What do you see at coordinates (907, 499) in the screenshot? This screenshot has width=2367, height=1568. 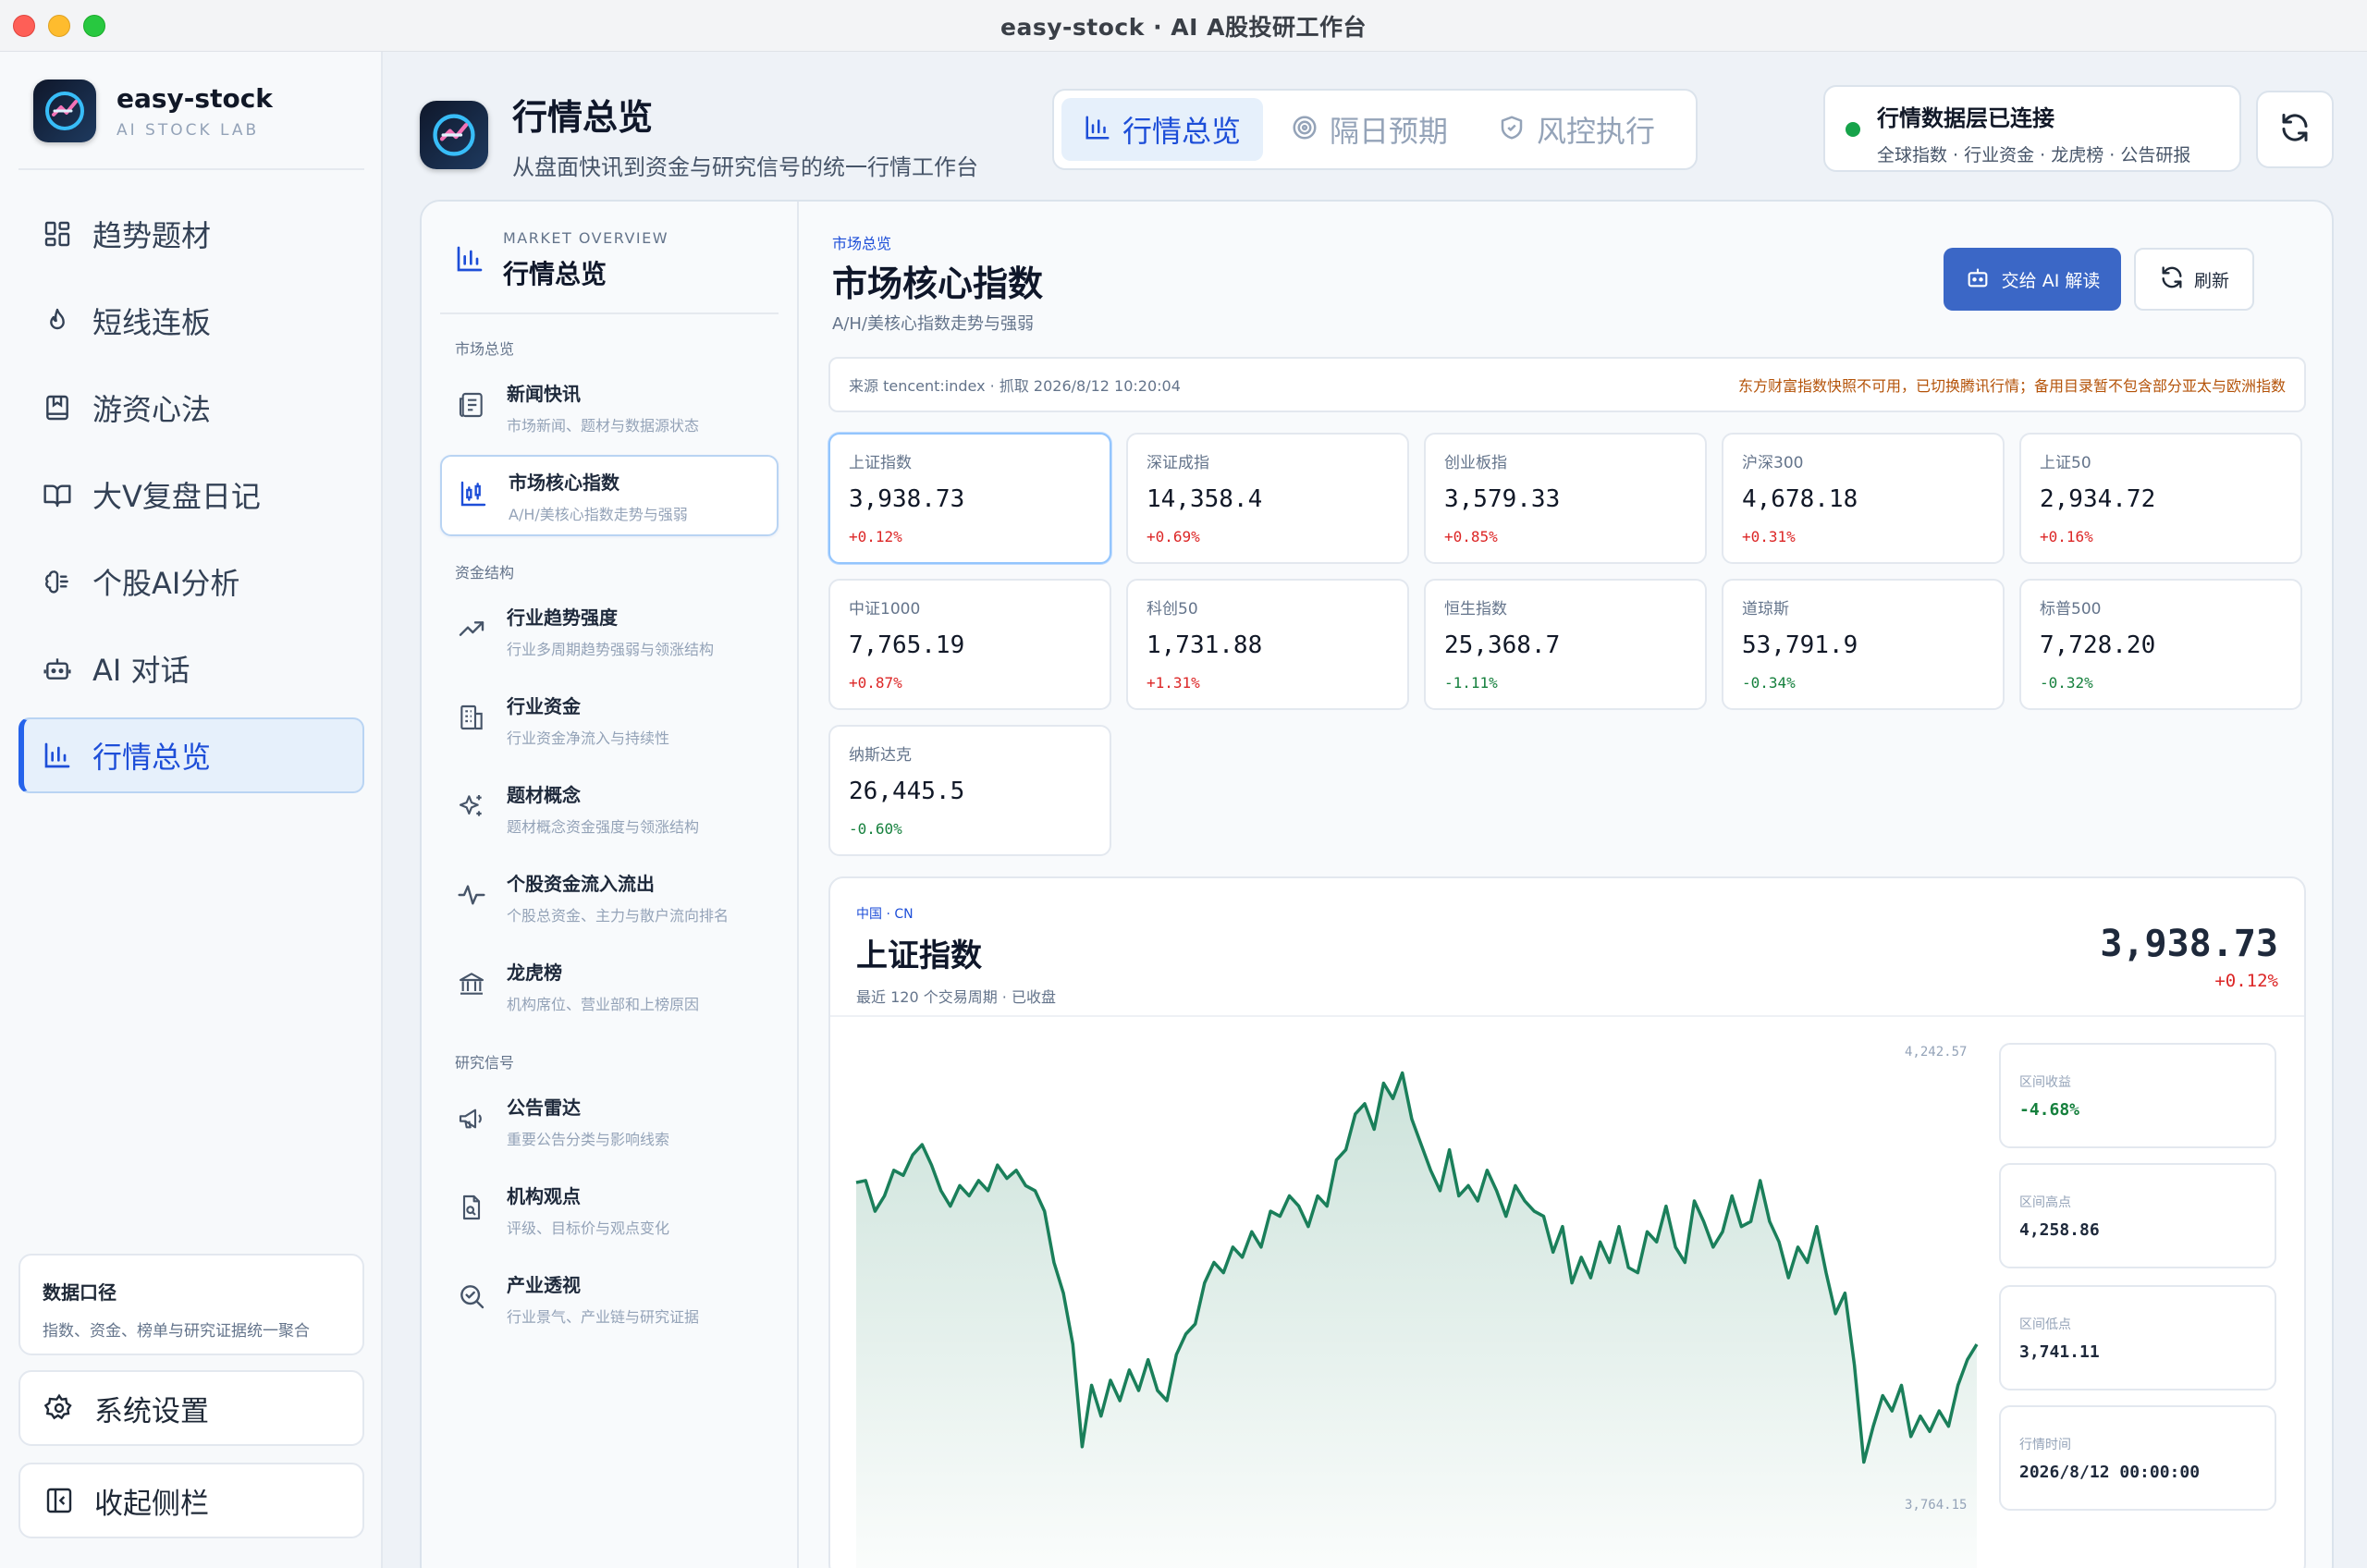 I see `index-value: 3,938.73` at bounding box center [907, 499].